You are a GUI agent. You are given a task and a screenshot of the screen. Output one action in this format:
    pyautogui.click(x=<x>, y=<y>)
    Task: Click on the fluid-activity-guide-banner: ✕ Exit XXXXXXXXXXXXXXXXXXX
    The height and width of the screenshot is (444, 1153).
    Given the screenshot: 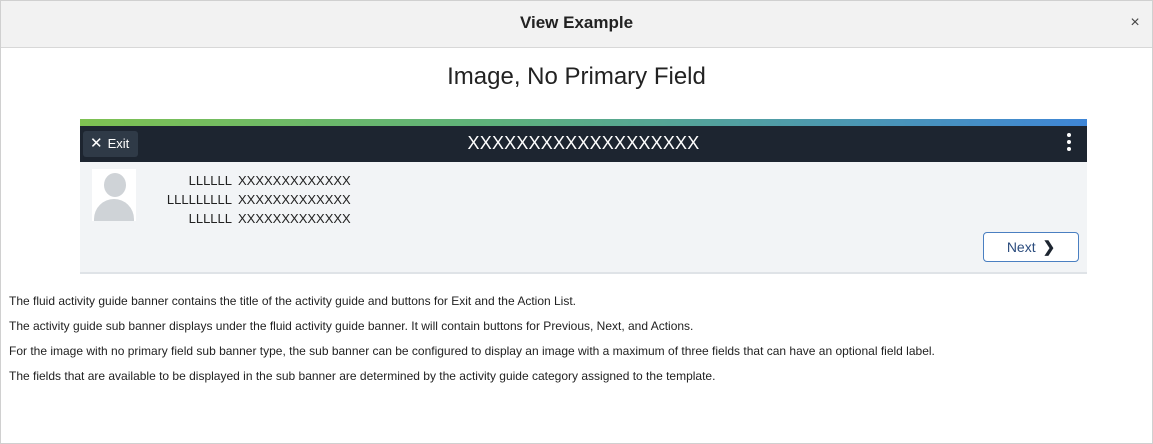 What is the action you would take?
    pyautogui.click(x=583, y=144)
    